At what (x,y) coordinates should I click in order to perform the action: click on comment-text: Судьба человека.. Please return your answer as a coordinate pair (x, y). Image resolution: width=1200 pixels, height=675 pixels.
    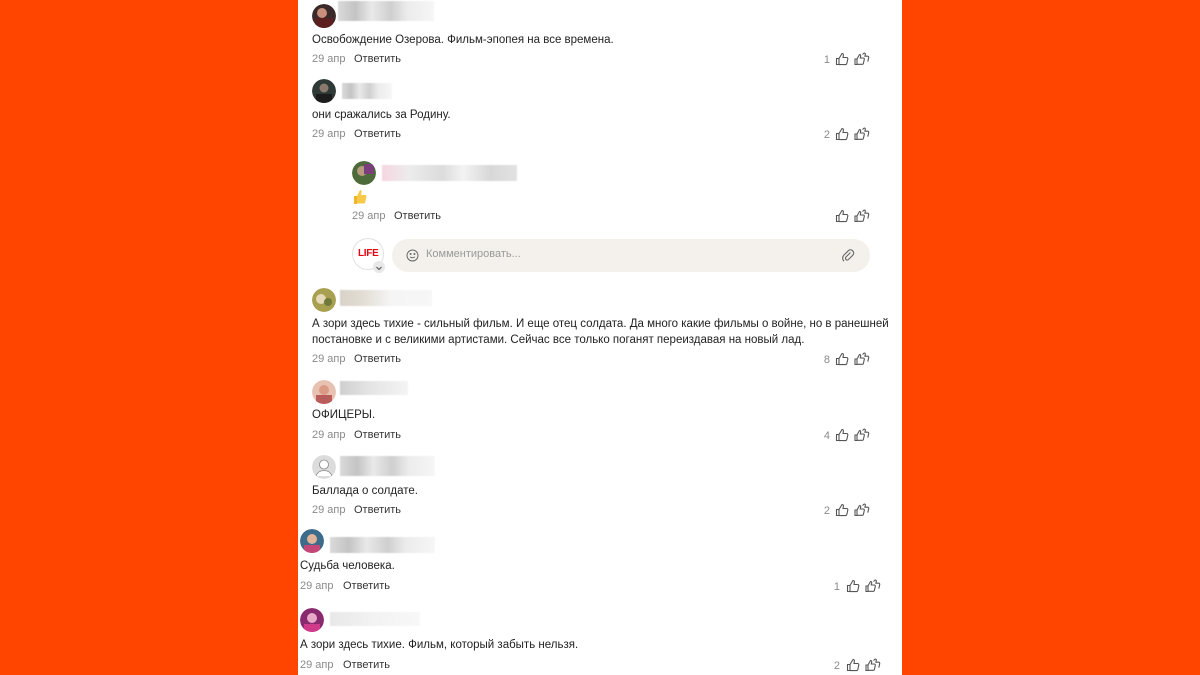
    Looking at the image, I should click on (347, 566).